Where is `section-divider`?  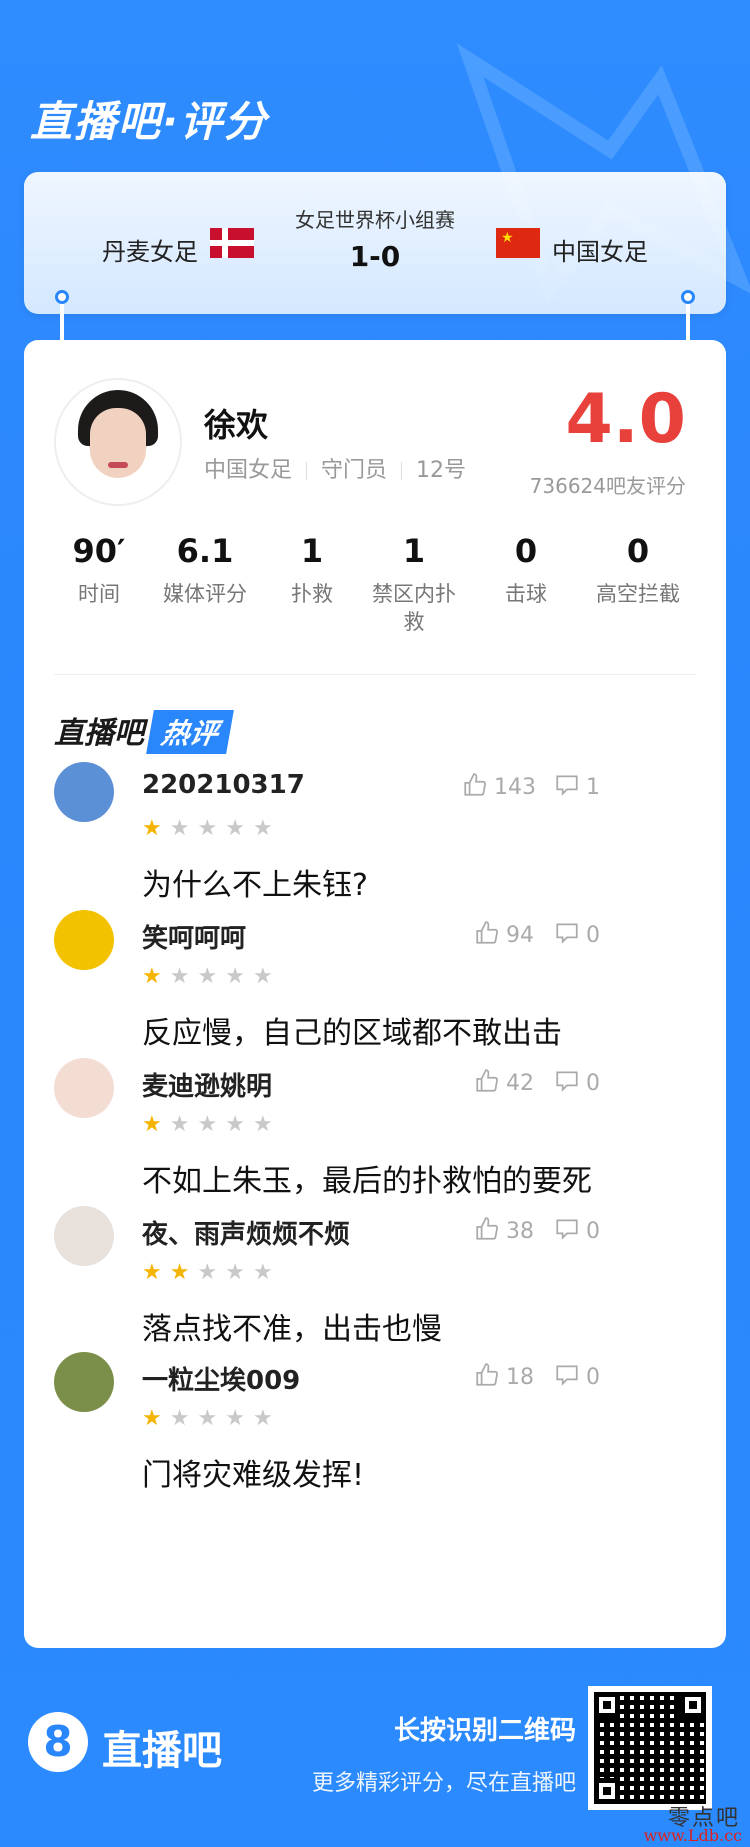 section-divider is located at coordinates (375, 674).